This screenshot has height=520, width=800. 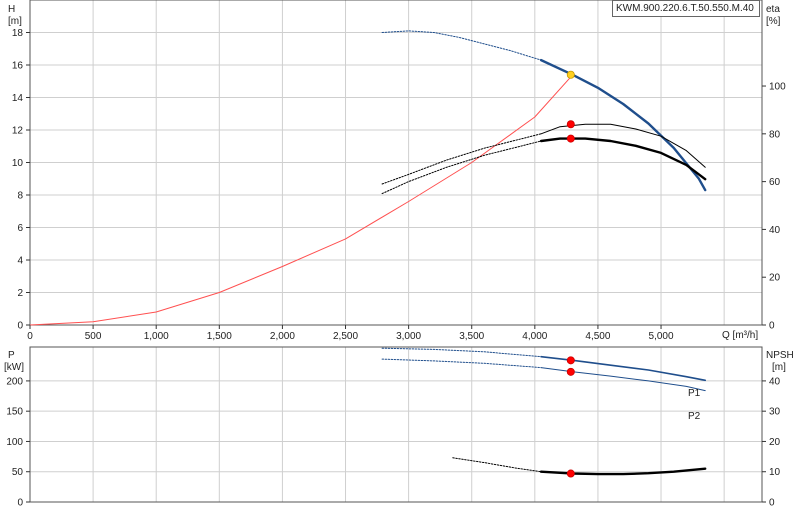 I want to click on x-tick-label: 4,500, so click(x=597, y=336).